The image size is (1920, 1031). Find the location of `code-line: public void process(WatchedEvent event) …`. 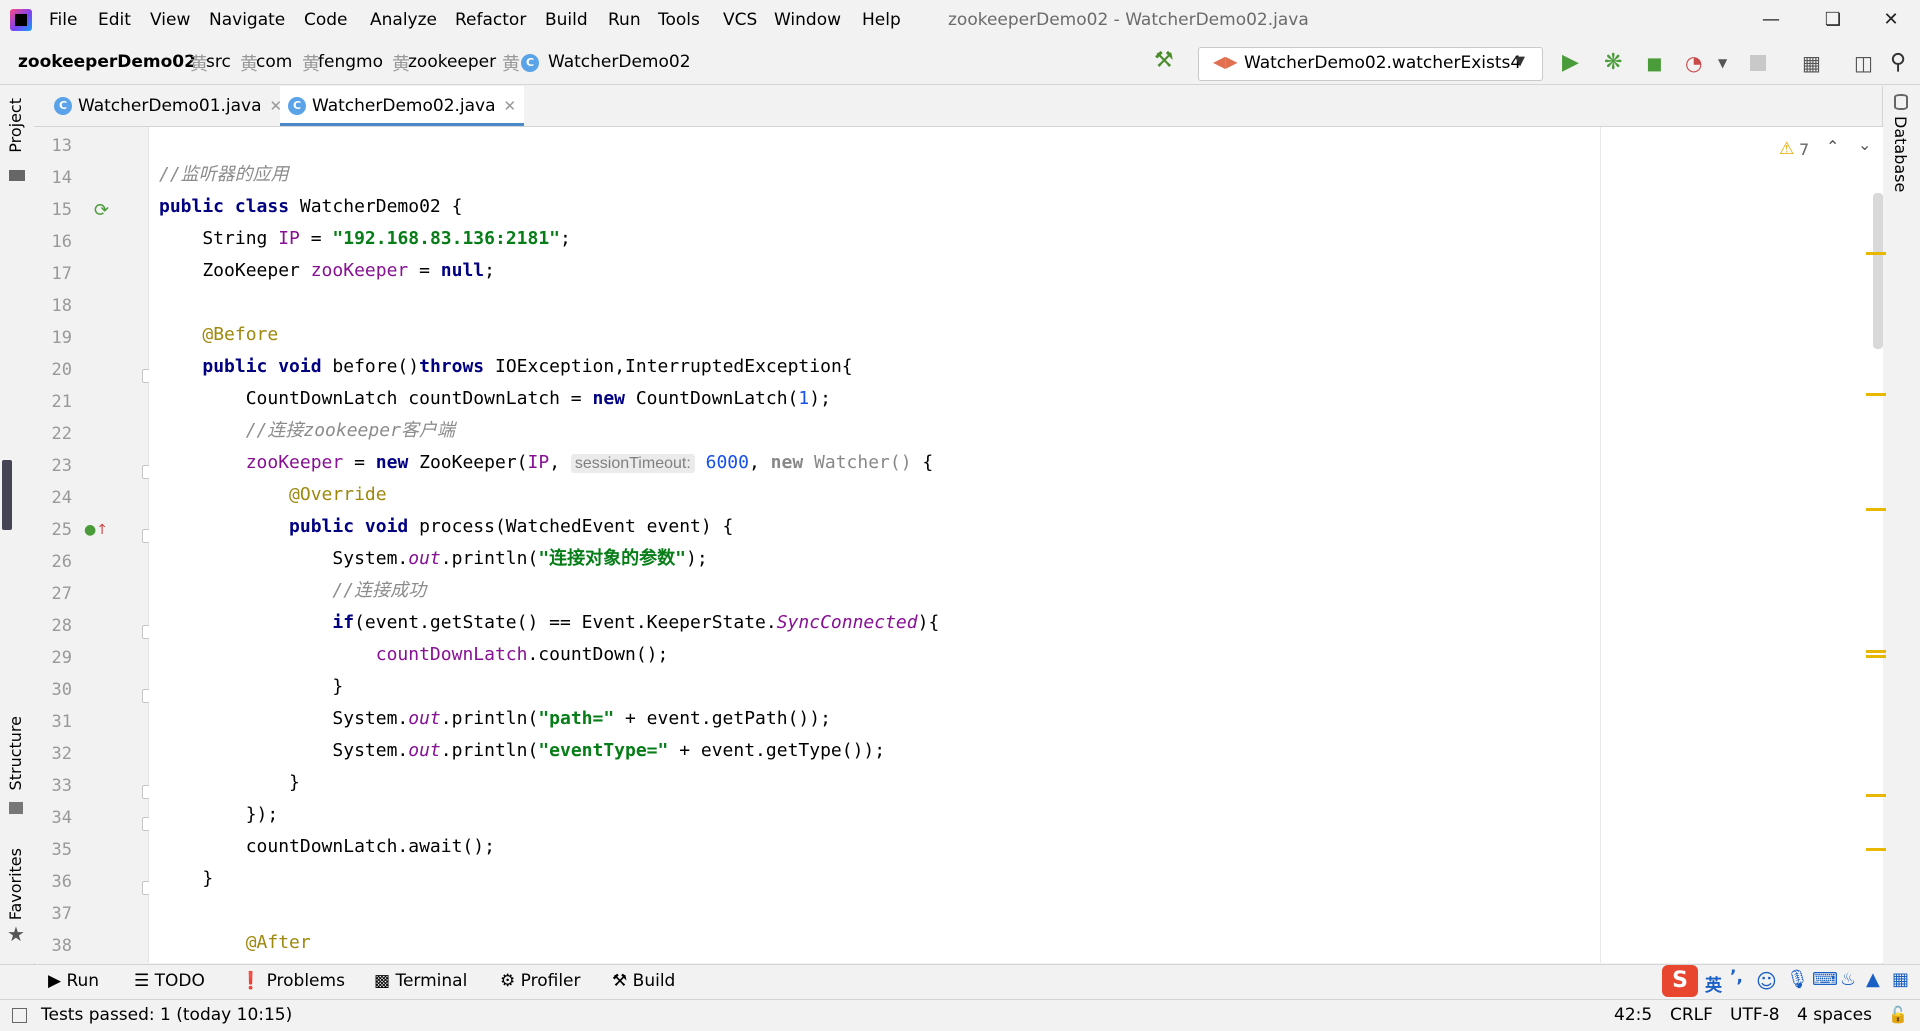

code-line: public void process(WatchedEvent event) … is located at coordinates (511, 526).